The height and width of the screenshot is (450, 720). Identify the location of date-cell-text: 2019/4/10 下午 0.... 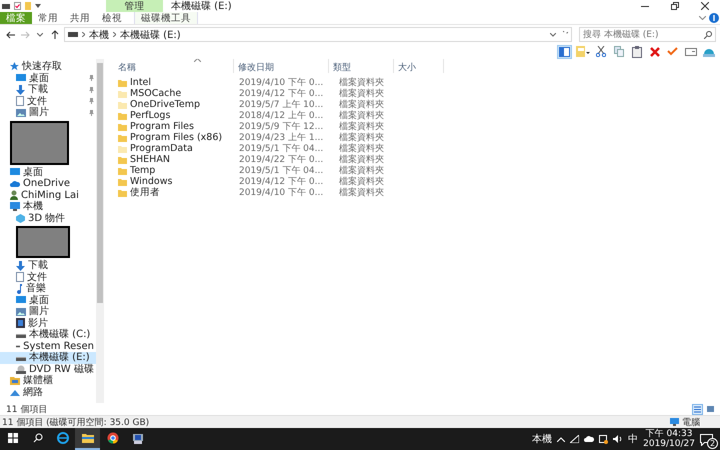
(281, 192).